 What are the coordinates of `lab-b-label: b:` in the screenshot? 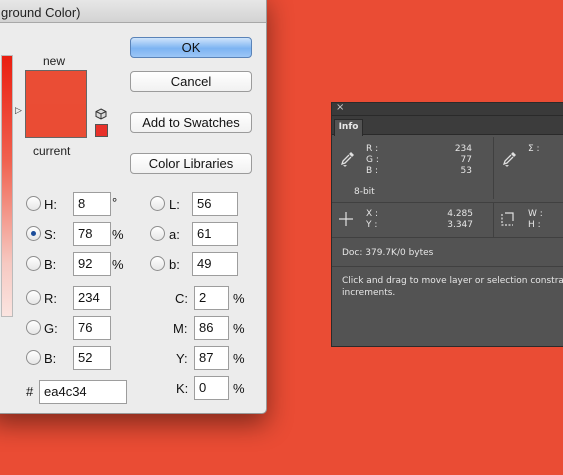 It's located at (174, 264).